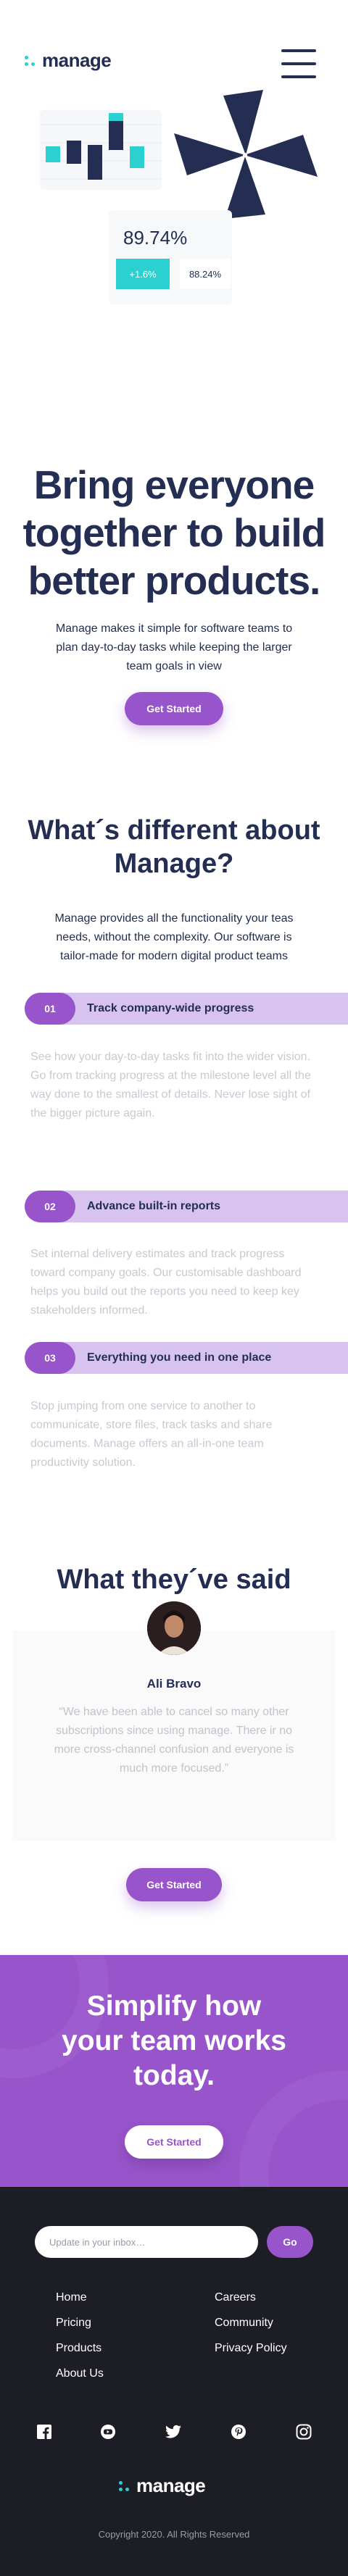 This screenshot has width=348, height=2576. What do you see at coordinates (174, 2006) in the screenshot?
I see `cta-title-line: Simplify how` at bounding box center [174, 2006].